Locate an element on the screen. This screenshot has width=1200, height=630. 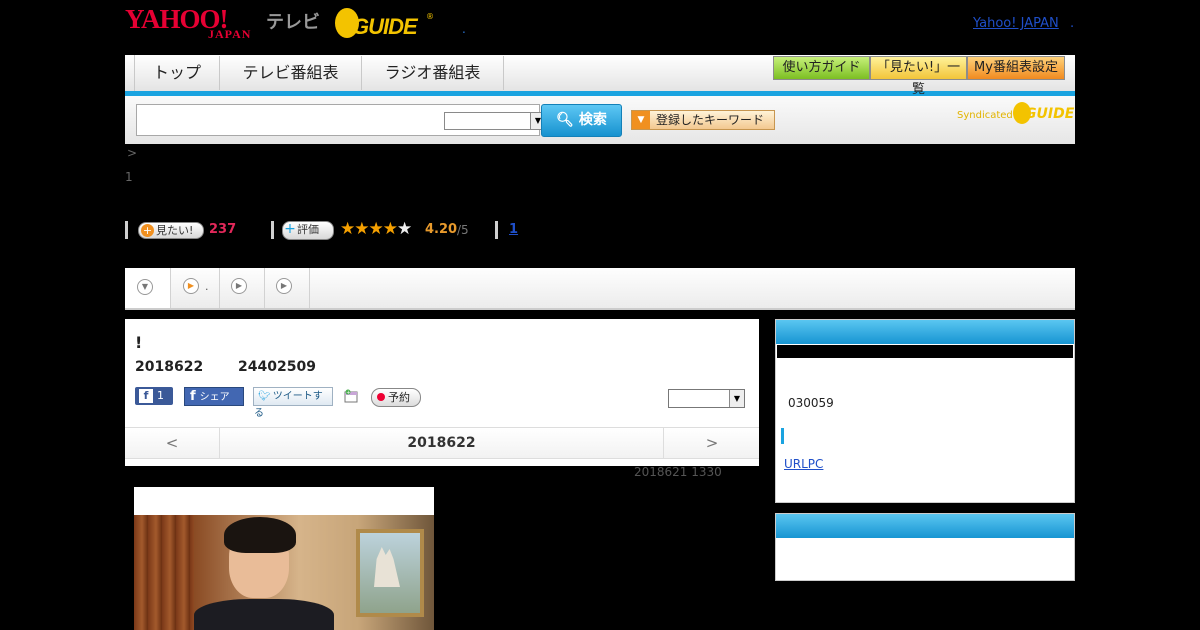
rate-label: 評価 is located at coordinates (308, 229).